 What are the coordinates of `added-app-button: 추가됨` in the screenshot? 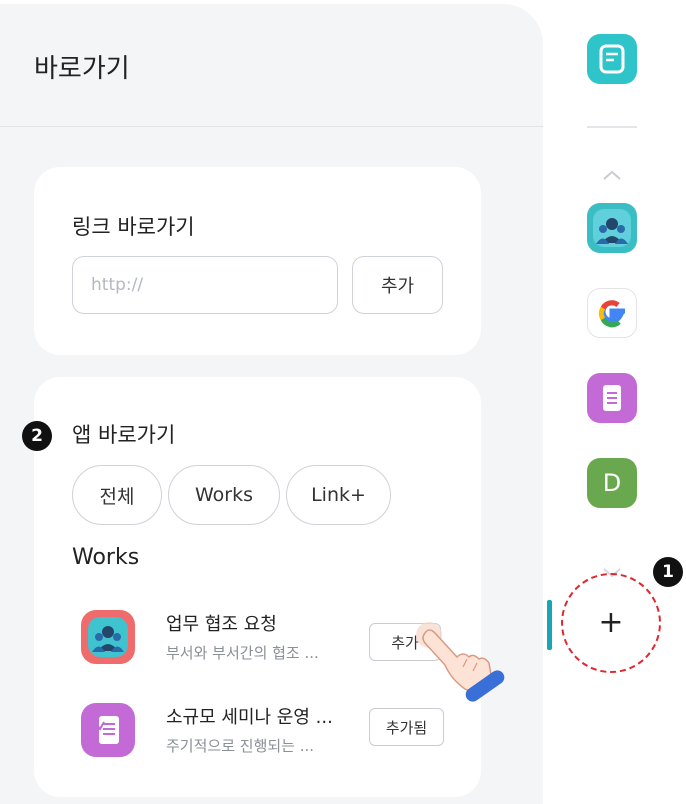 It's located at (406, 727).